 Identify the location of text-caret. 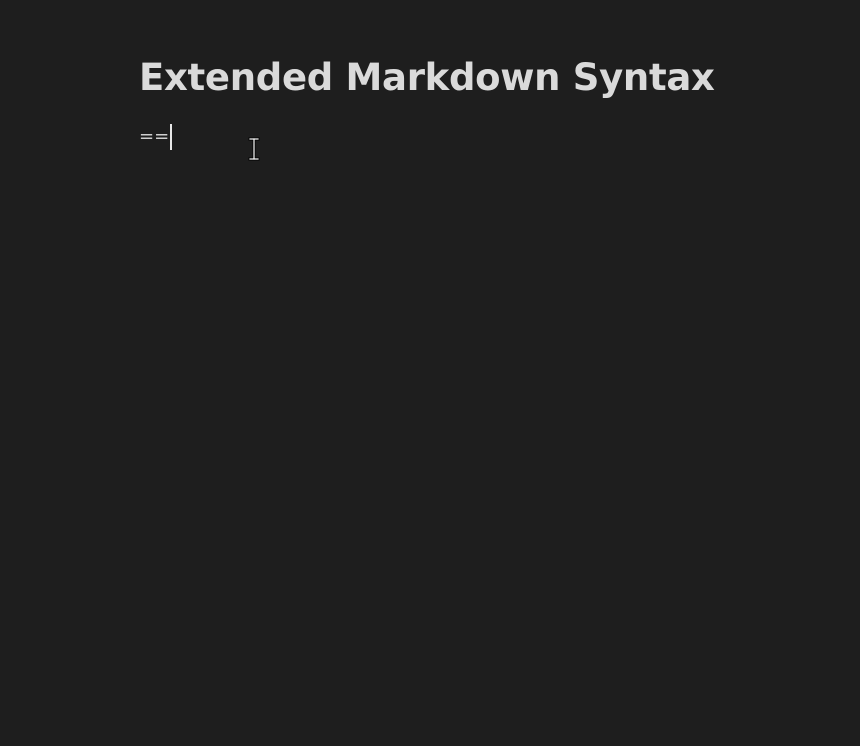
(171, 137).